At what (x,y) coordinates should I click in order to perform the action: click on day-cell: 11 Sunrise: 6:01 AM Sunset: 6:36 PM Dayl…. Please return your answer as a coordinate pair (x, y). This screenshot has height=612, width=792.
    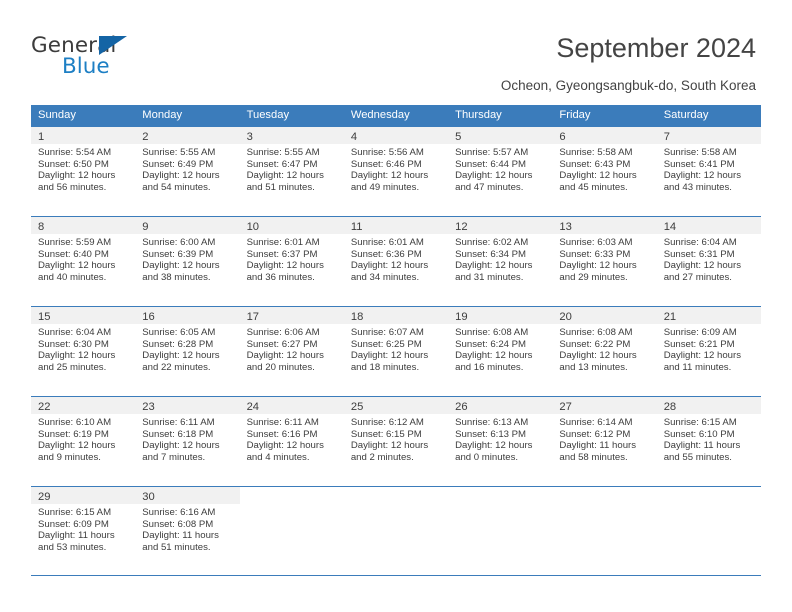
    Looking at the image, I should click on (396, 261).